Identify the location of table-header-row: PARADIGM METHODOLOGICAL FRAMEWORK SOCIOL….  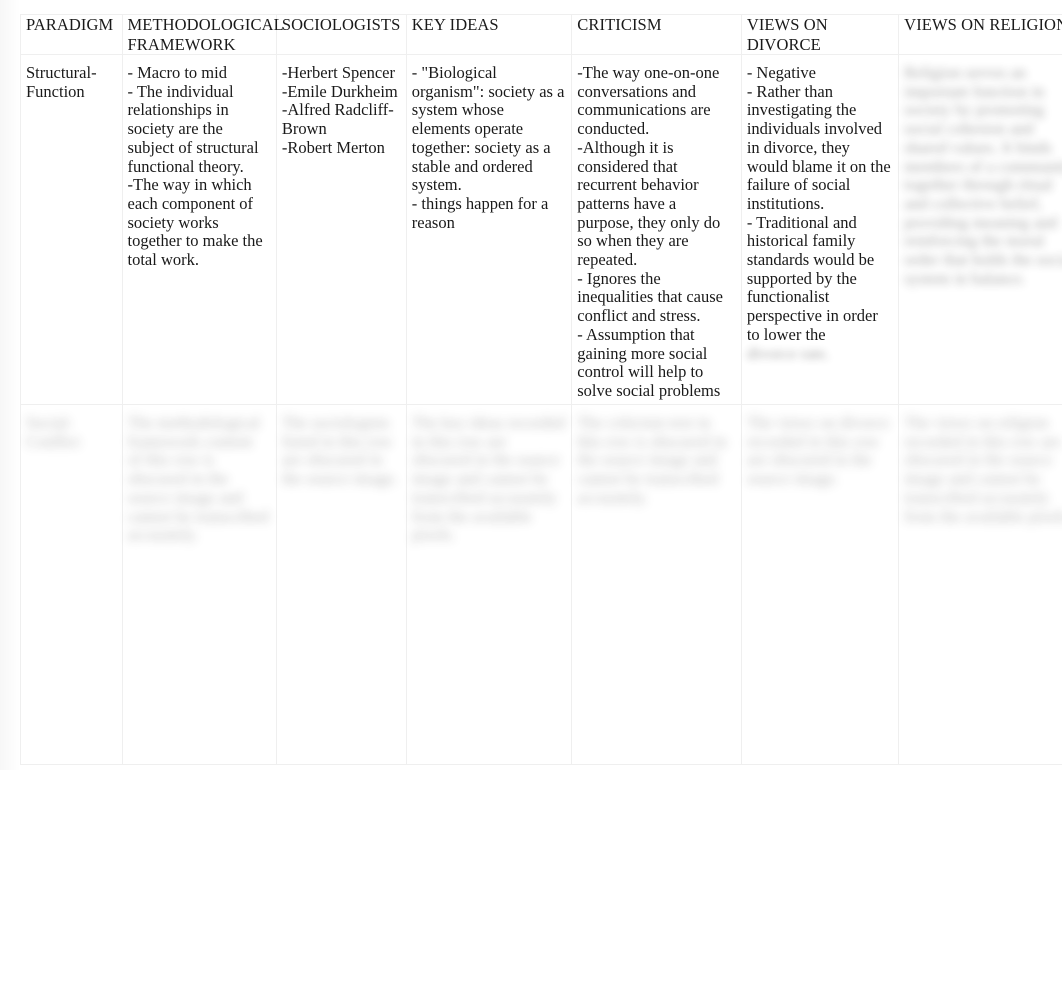
(541, 34).